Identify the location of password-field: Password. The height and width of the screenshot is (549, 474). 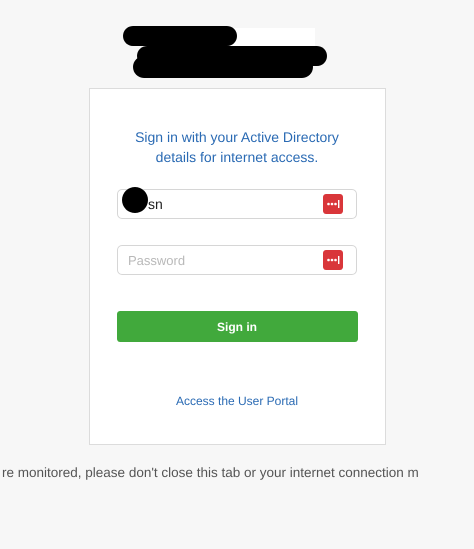
(237, 260).